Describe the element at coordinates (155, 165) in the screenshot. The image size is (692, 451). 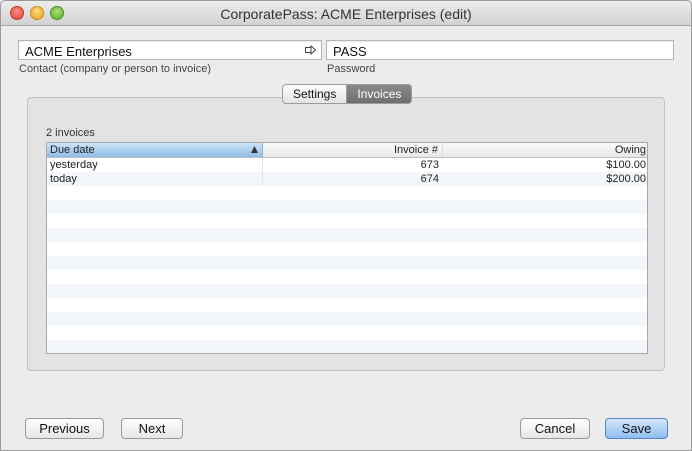
I see `due-date-cell: yesterday` at that location.